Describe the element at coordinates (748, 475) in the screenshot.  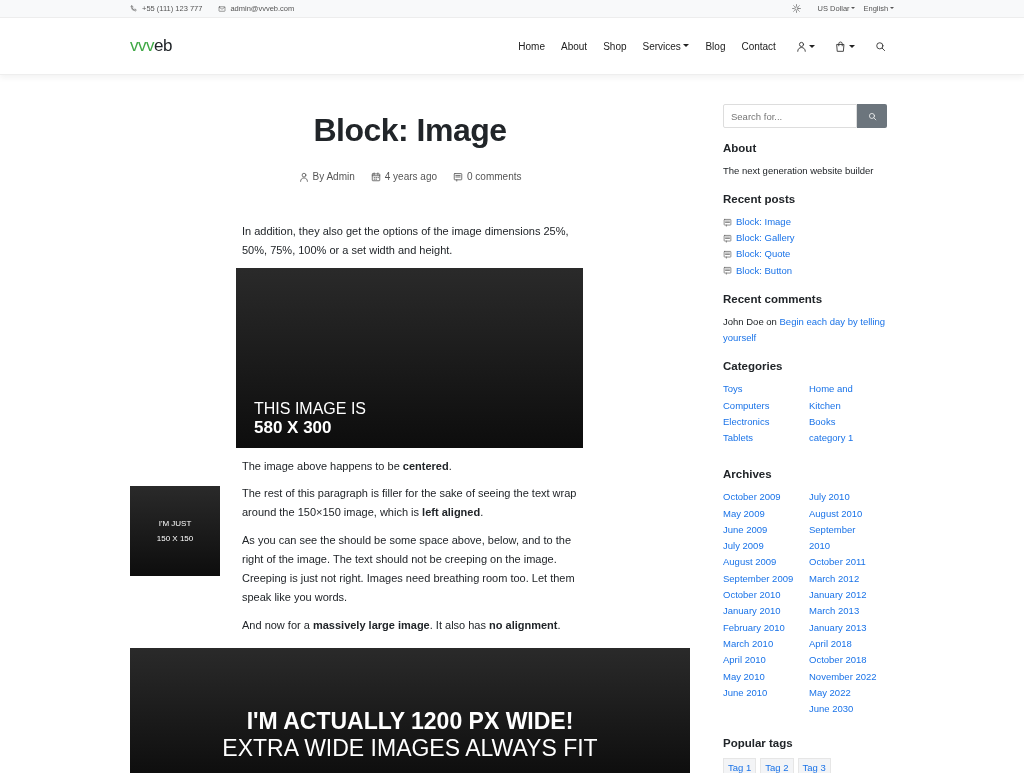
I see `section-heading: Archives` at that location.